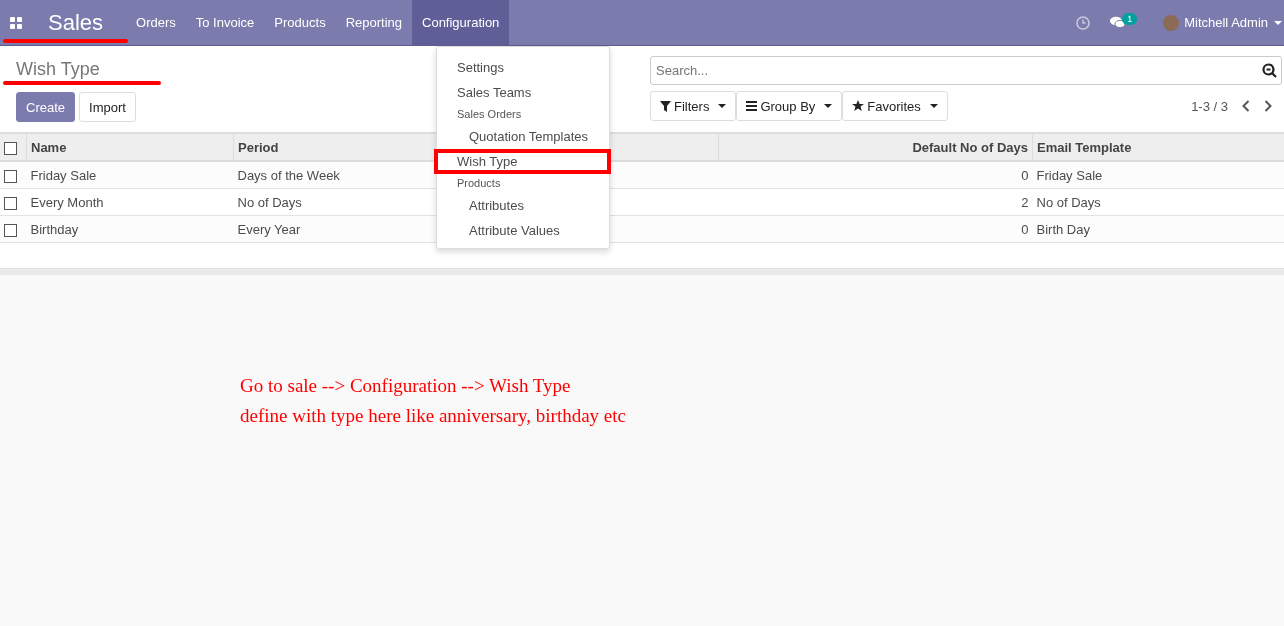 This screenshot has height=626, width=1284. What do you see at coordinates (479, 183) in the screenshot?
I see `menu-section-header: Products` at bounding box center [479, 183].